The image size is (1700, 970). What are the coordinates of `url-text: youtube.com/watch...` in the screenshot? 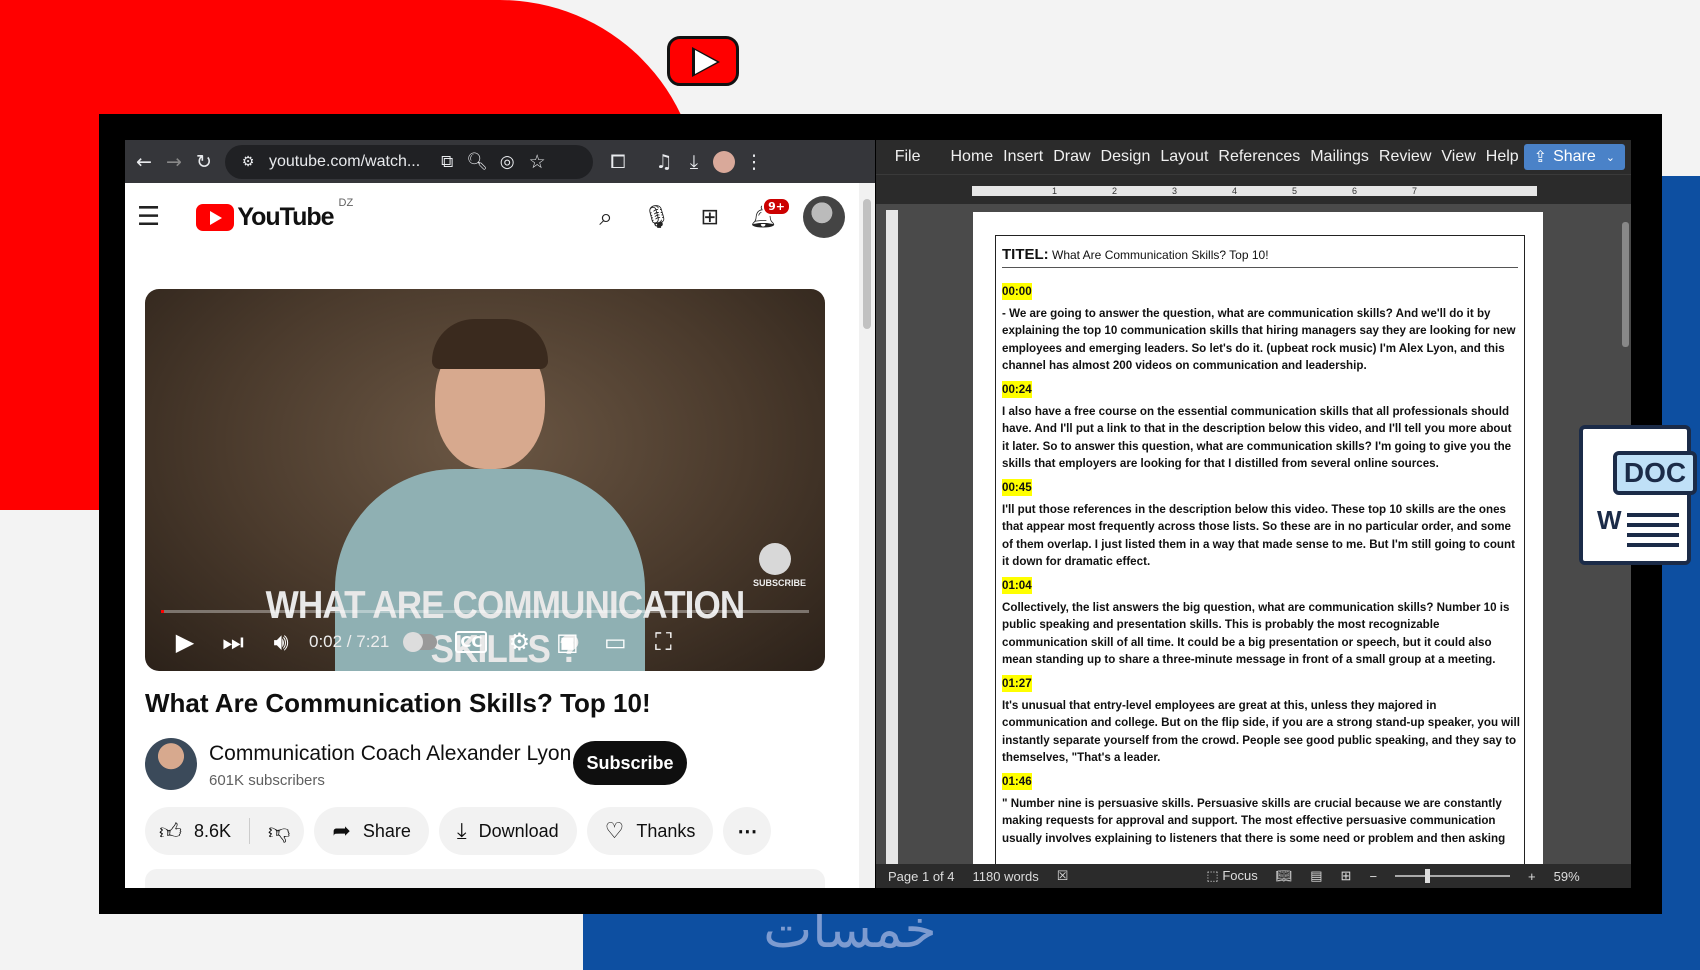 It's located at (344, 162).